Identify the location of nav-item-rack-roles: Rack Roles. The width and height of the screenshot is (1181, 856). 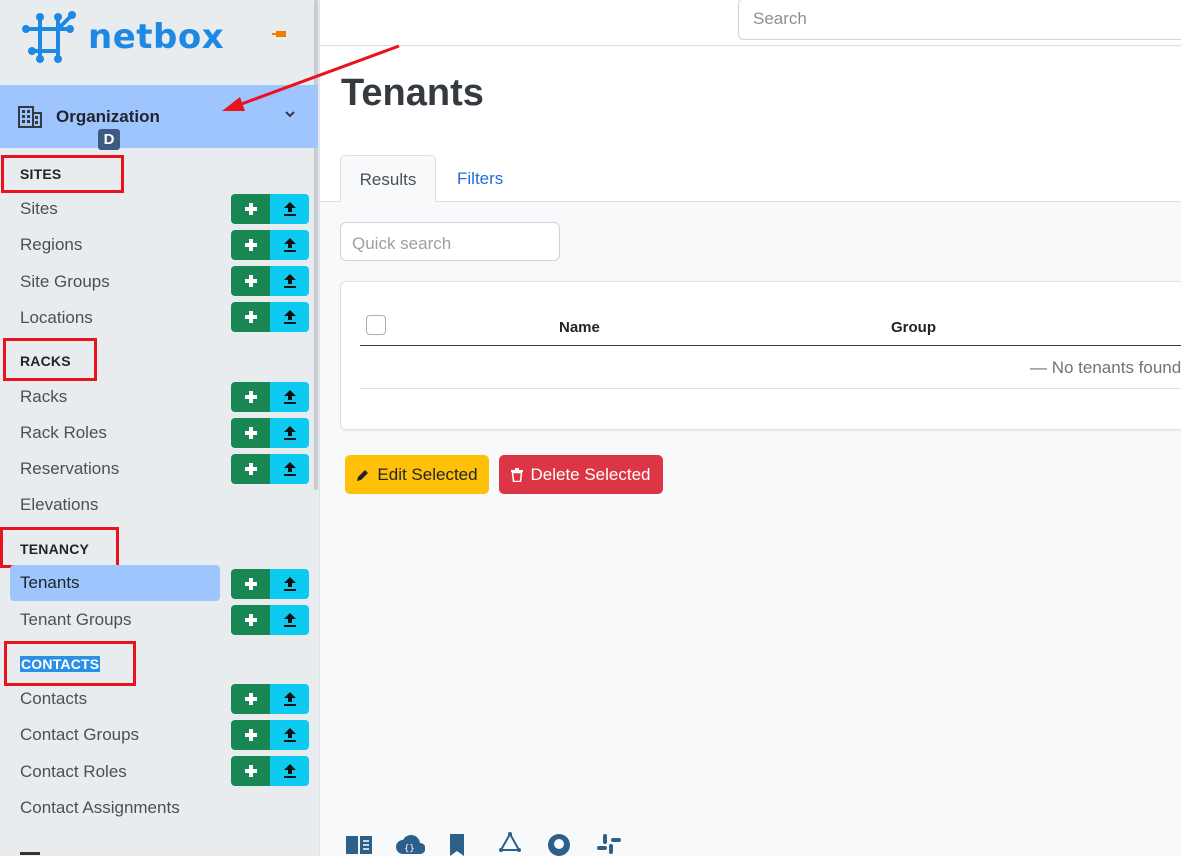
(115, 433).